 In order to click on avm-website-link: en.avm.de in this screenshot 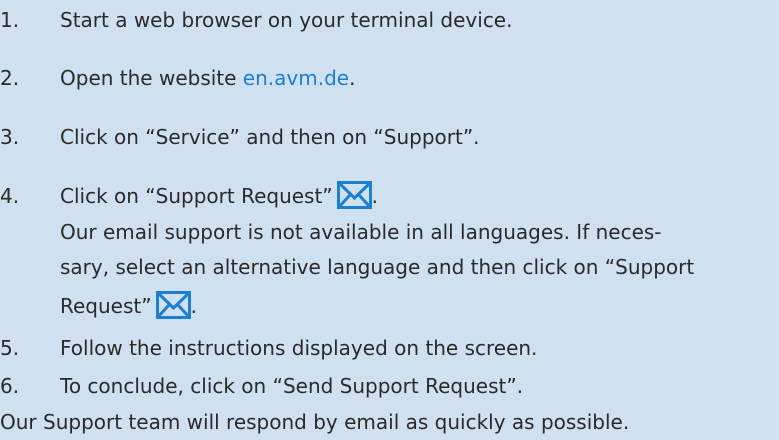, I will do `click(296, 78)`.